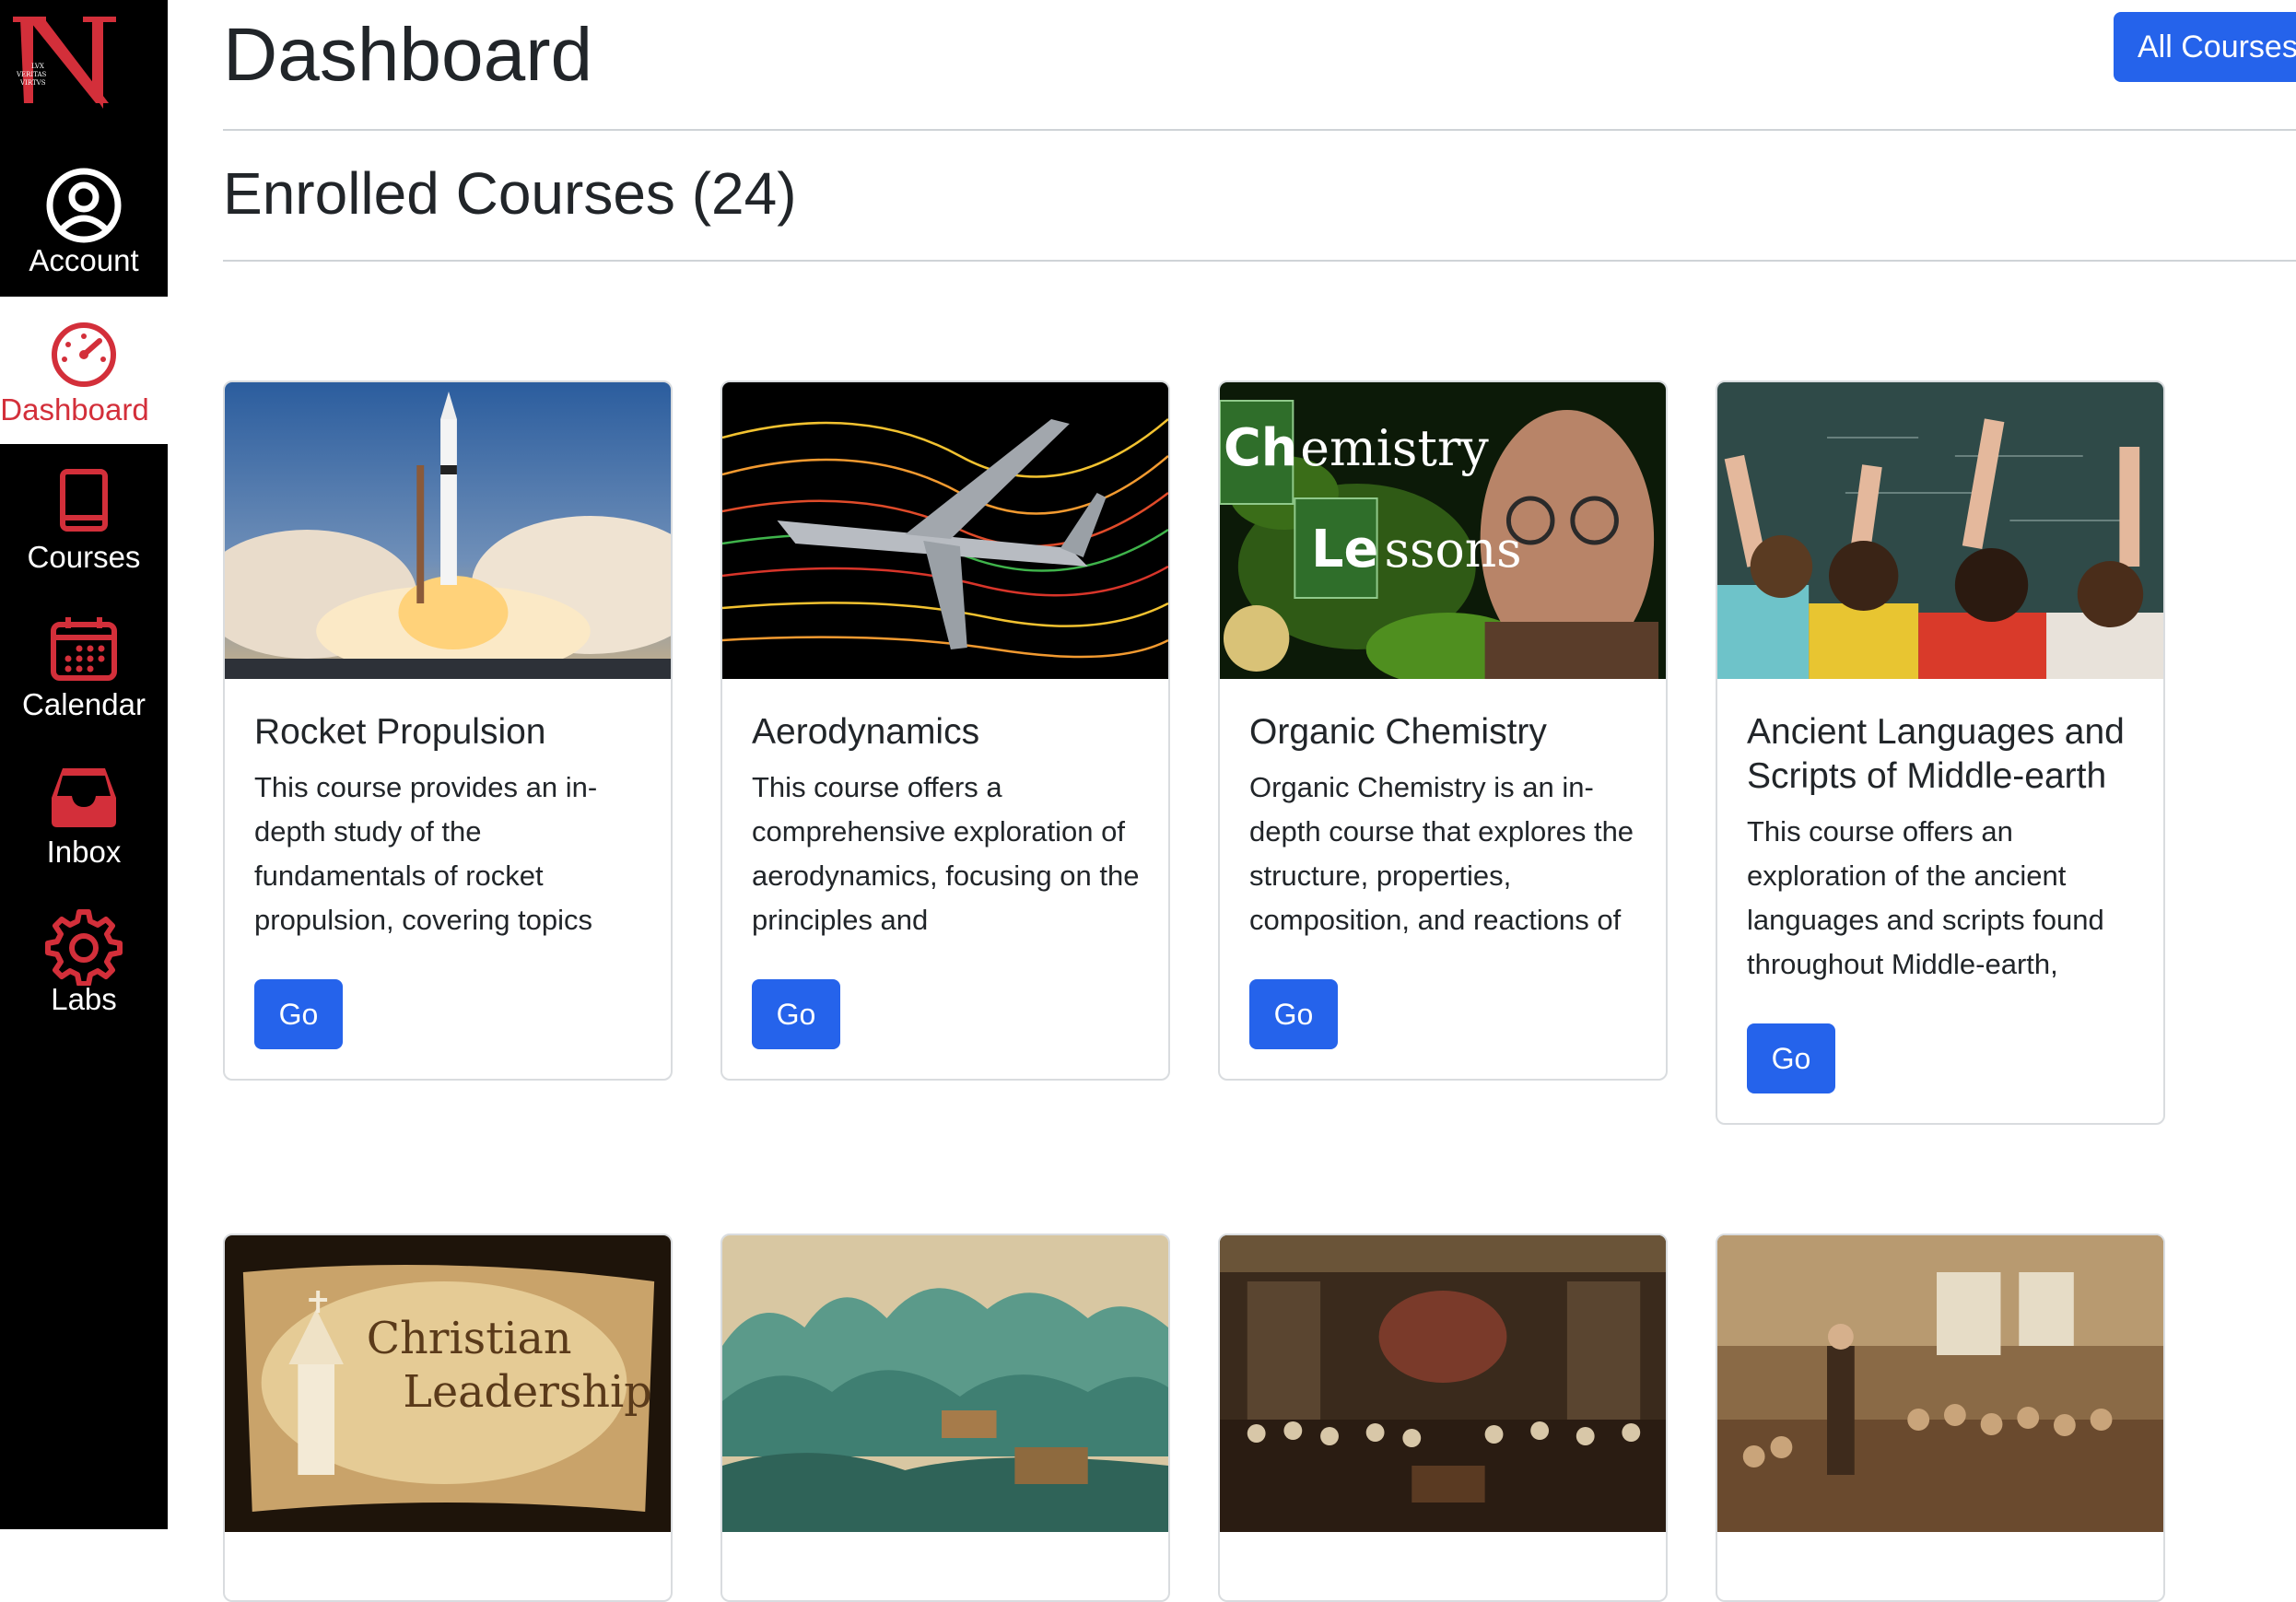 The width and height of the screenshot is (2296, 1602). I want to click on course-card-schoolroom, so click(1941, 1418).